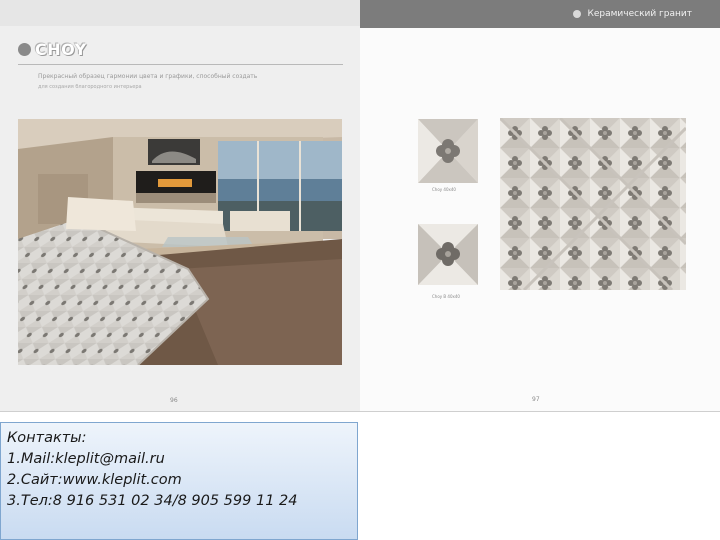 This screenshot has width=720, height=540. I want to click on category-label: Керамический гранит, so click(632, 14).